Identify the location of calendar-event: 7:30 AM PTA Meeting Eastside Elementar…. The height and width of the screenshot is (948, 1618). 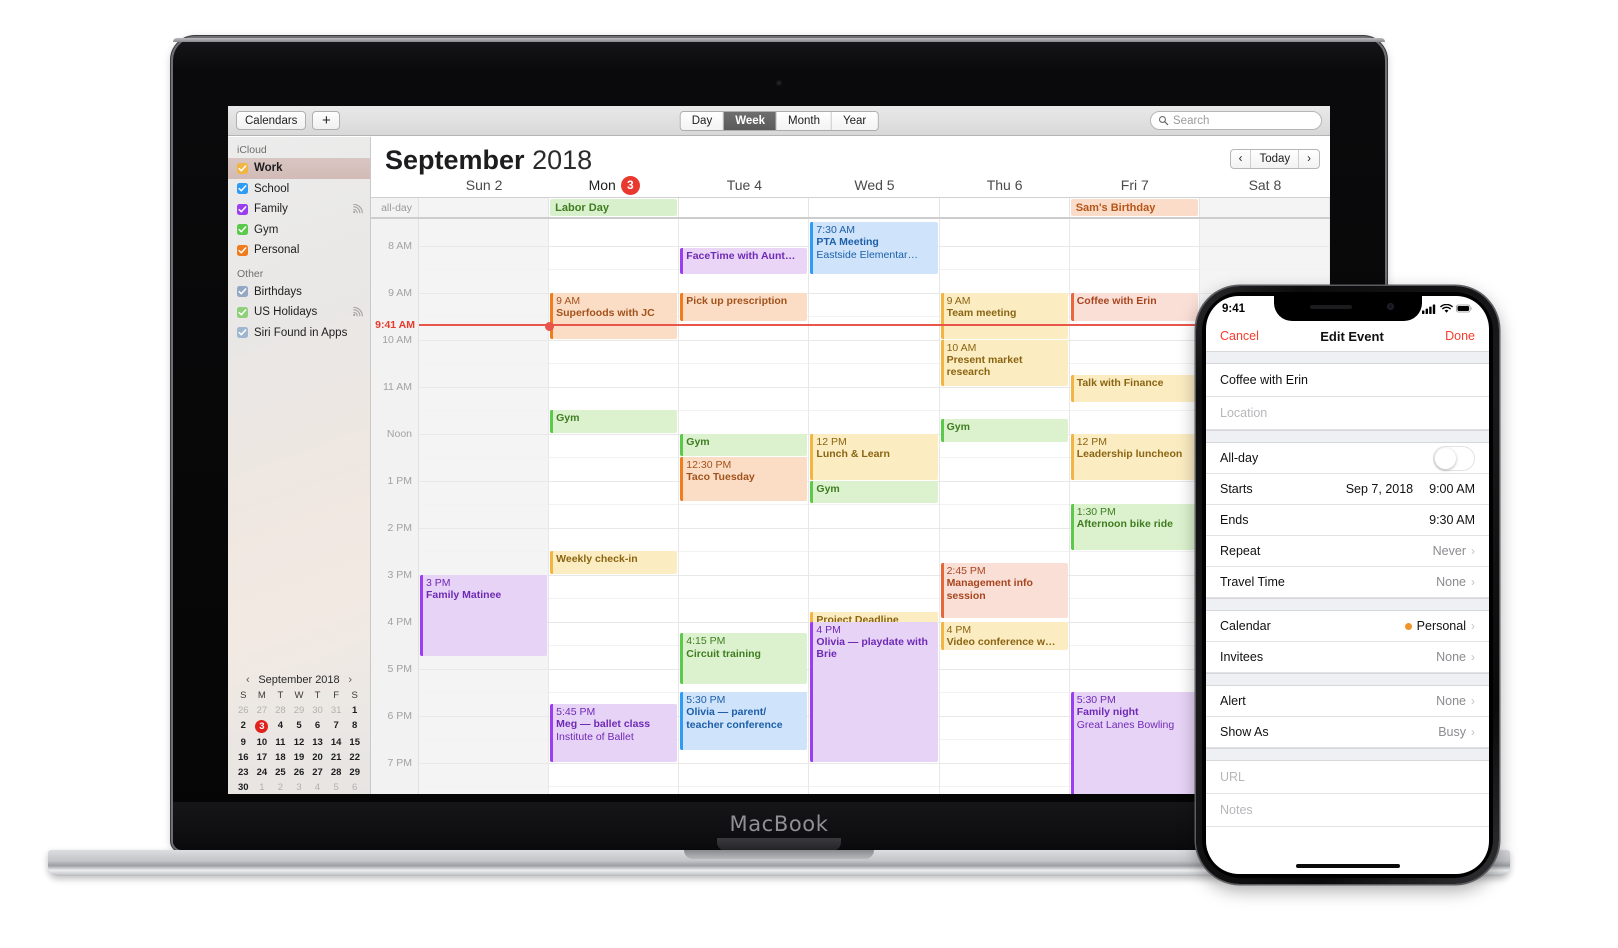
(874, 248).